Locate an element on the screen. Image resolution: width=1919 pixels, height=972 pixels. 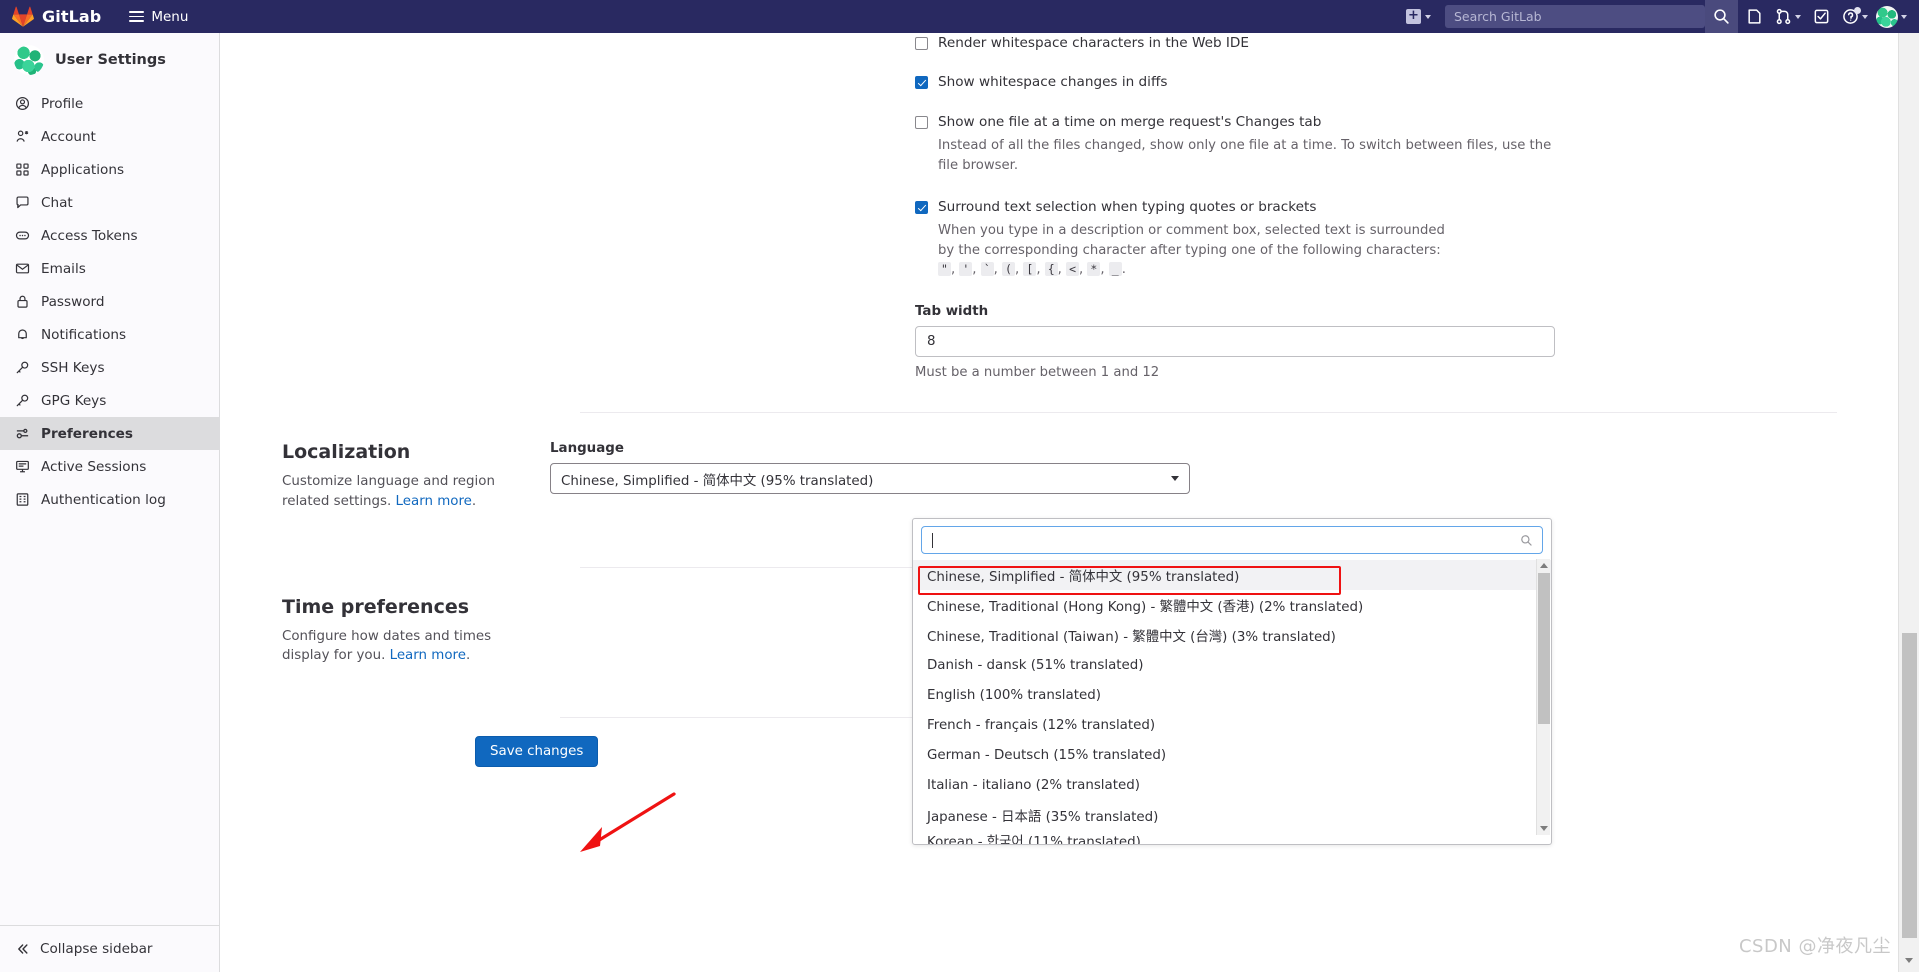
log-icon is located at coordinates (22, 500).